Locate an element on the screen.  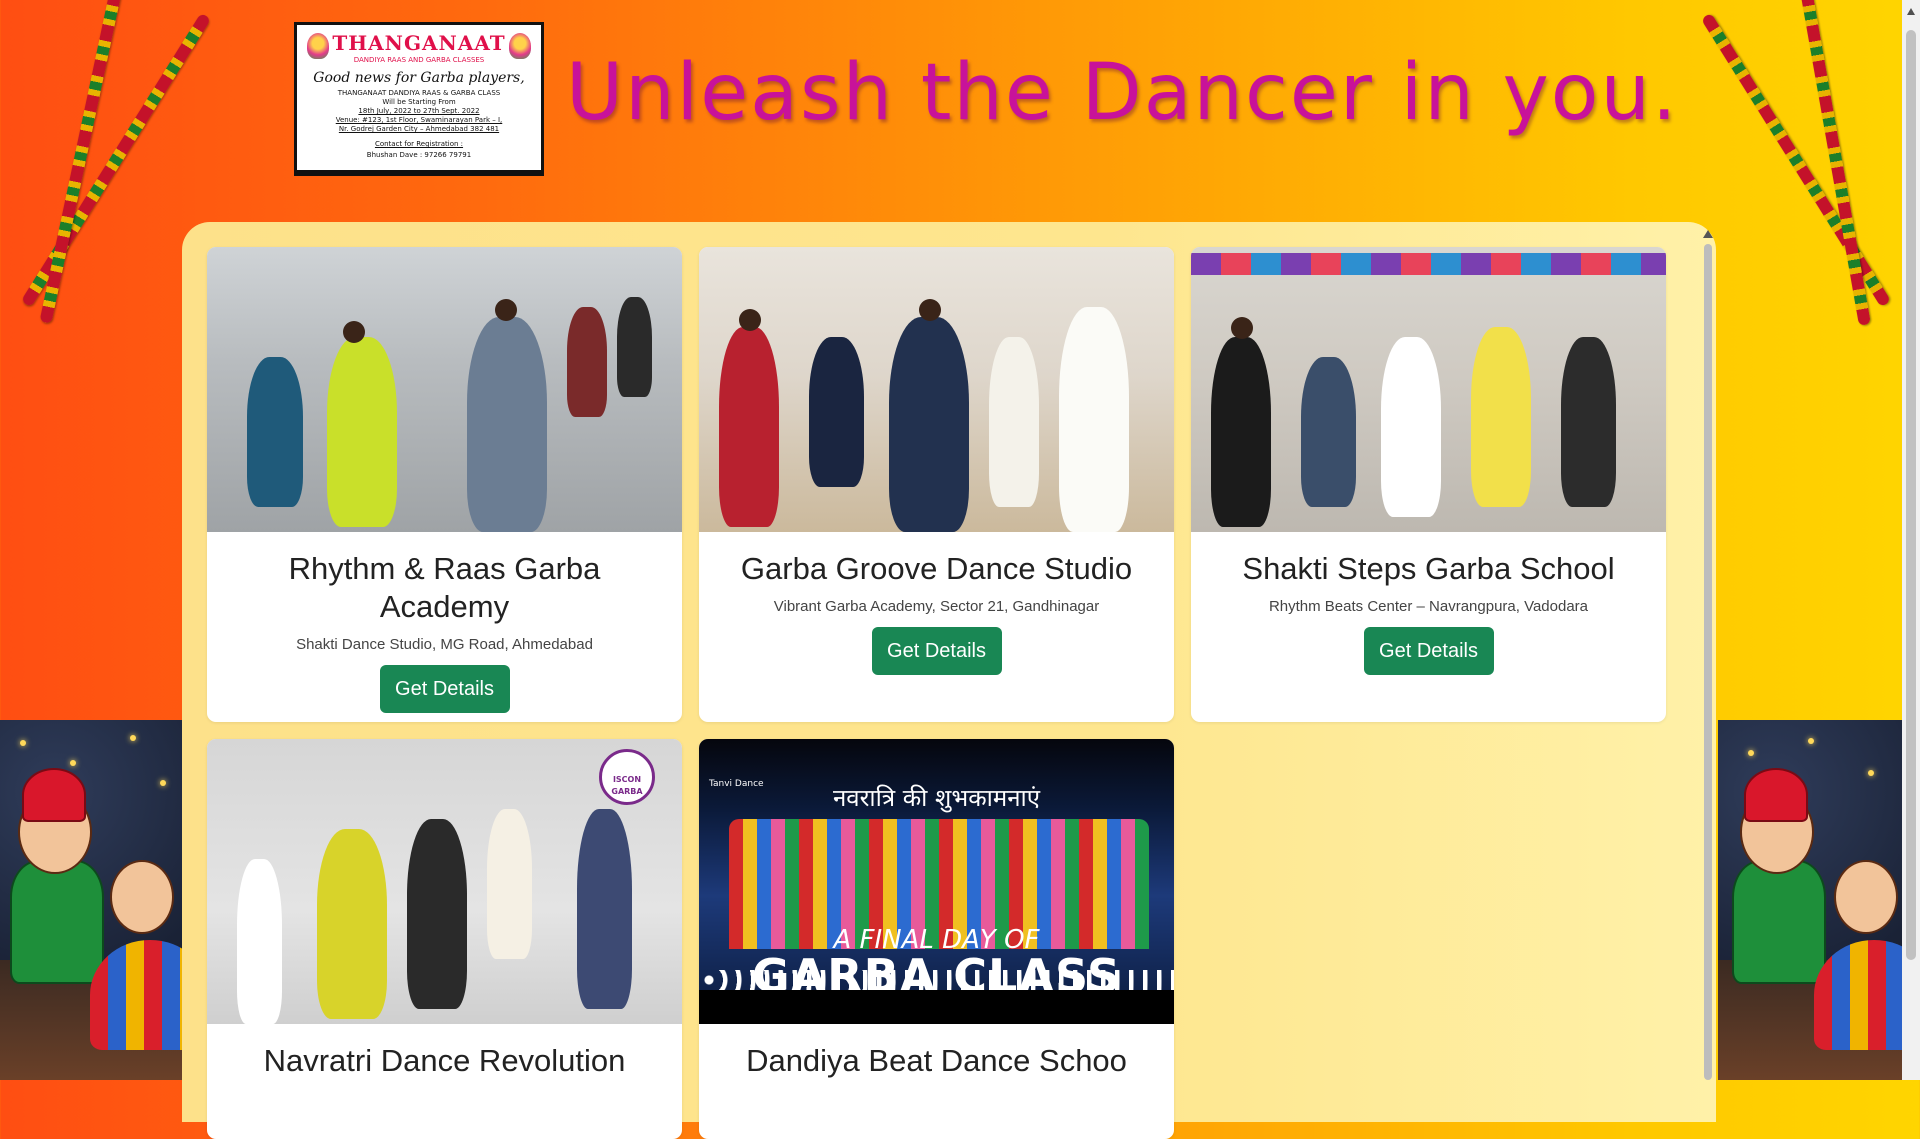
class-name: Garba Groove Dance Studio is located at coordinates (936, 568).